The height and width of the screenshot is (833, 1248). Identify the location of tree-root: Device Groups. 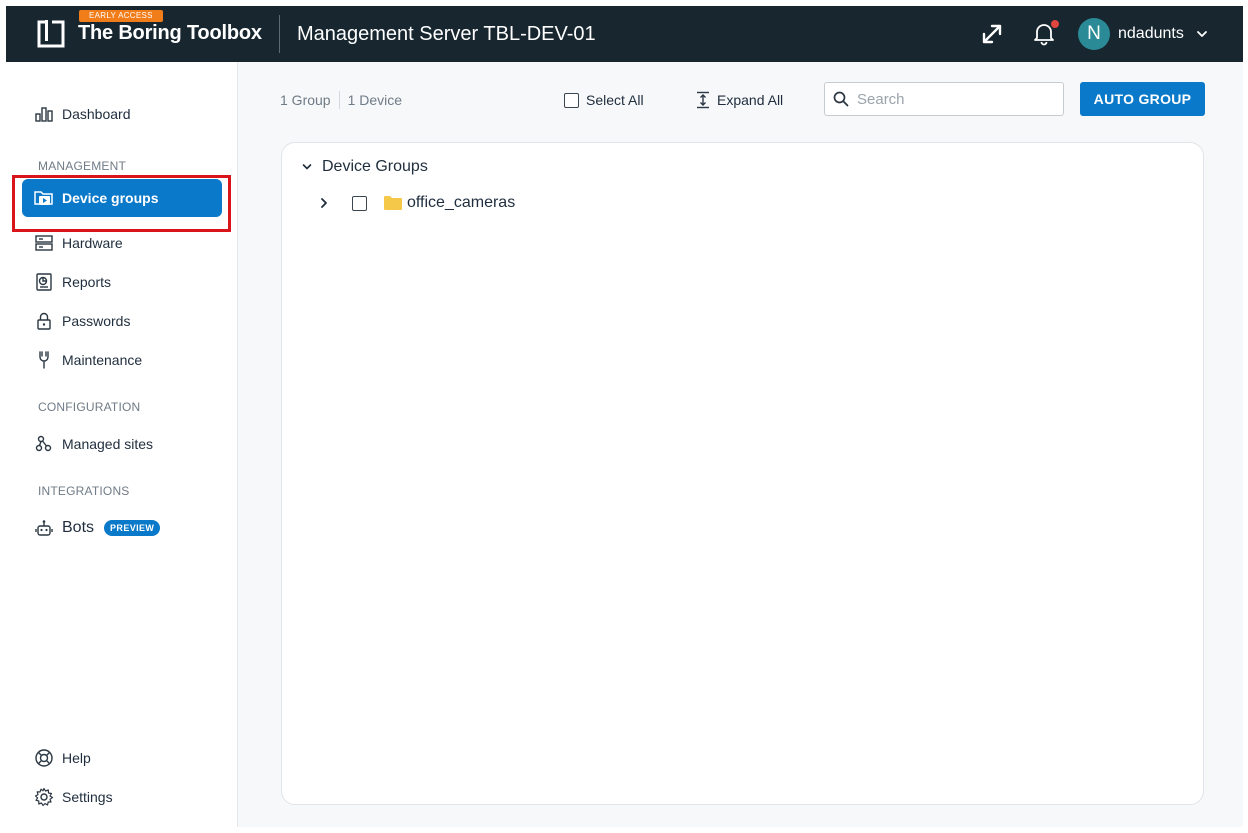
(365, 167).